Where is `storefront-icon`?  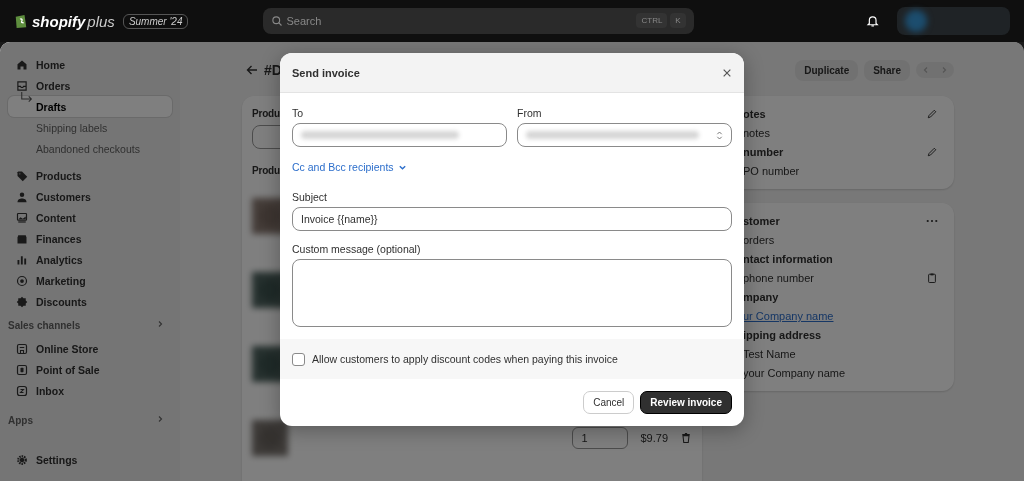
storefront-icon is located at coordinates (22, 348).